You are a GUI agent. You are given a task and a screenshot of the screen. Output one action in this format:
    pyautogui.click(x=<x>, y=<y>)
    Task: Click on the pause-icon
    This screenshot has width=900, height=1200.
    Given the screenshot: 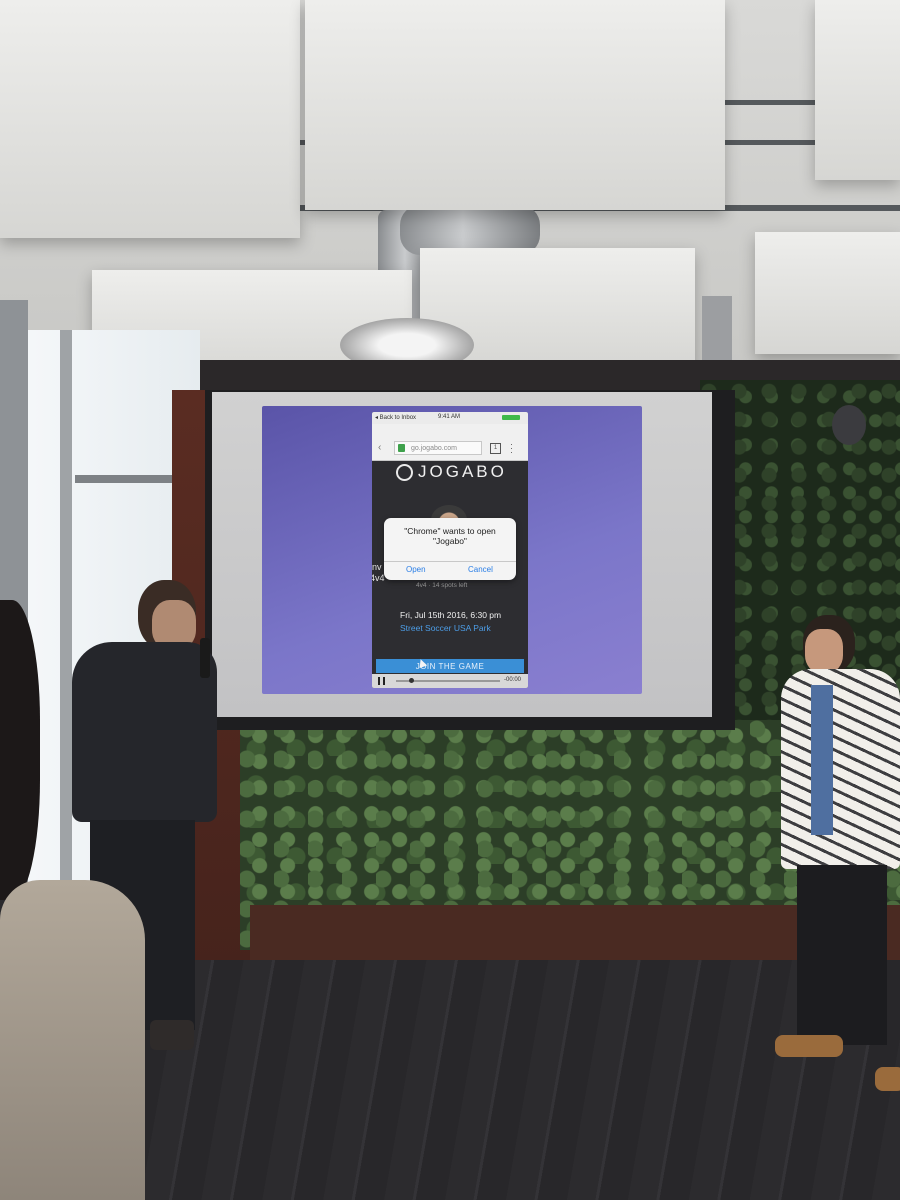 What is the action you would take?
    pyautogui.click(x=381, y=681)
    